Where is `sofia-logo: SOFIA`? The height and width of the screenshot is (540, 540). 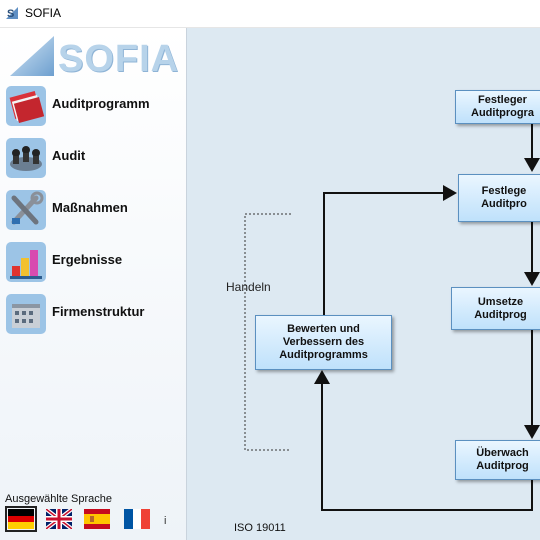
sofia-logo: SOFIA is located at coordinates (93, 57).